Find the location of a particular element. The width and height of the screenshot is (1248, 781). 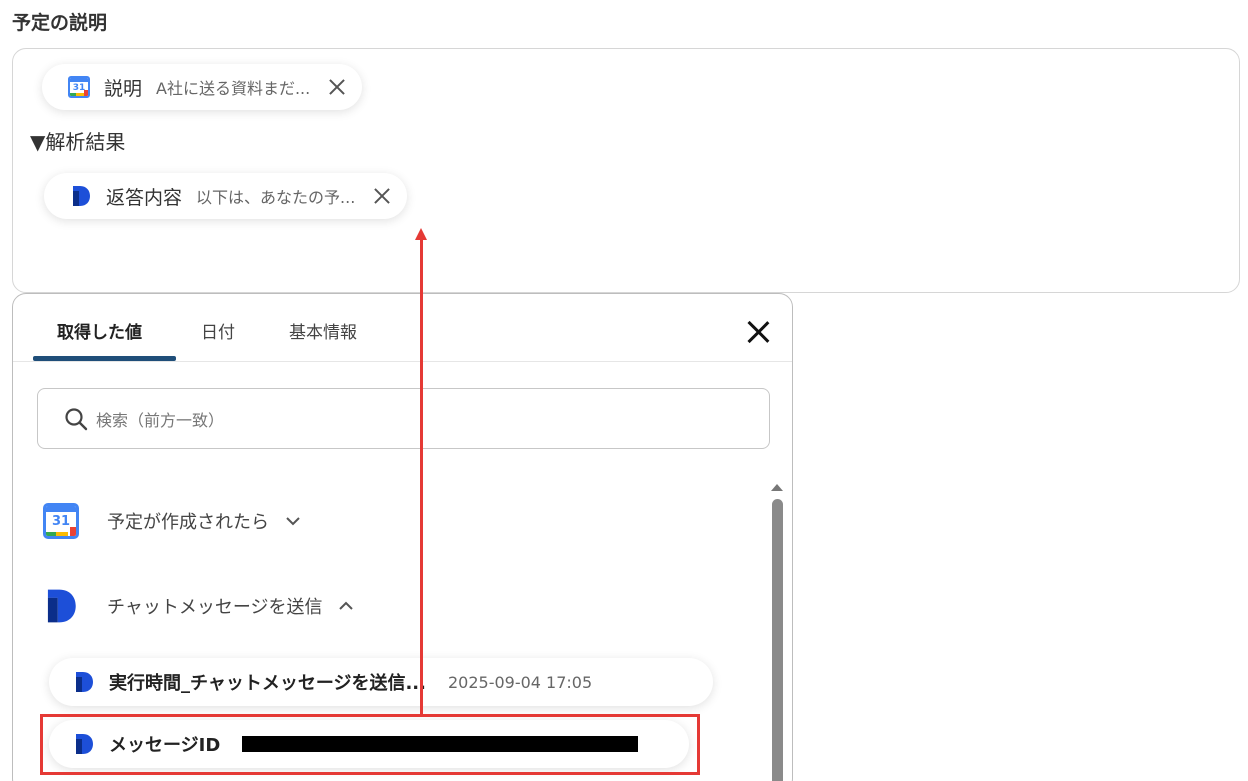

chevron-up-icon is located at coordinates (346, 606).